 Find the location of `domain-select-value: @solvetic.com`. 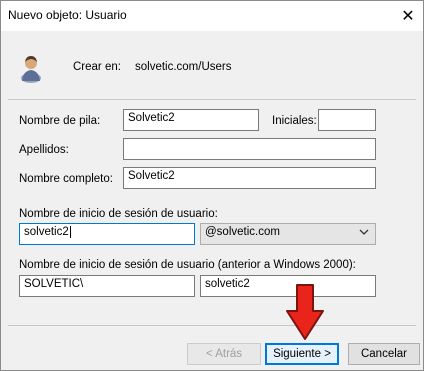

domain-select-value: @solvetic.com is located at coordinates (242, 232).